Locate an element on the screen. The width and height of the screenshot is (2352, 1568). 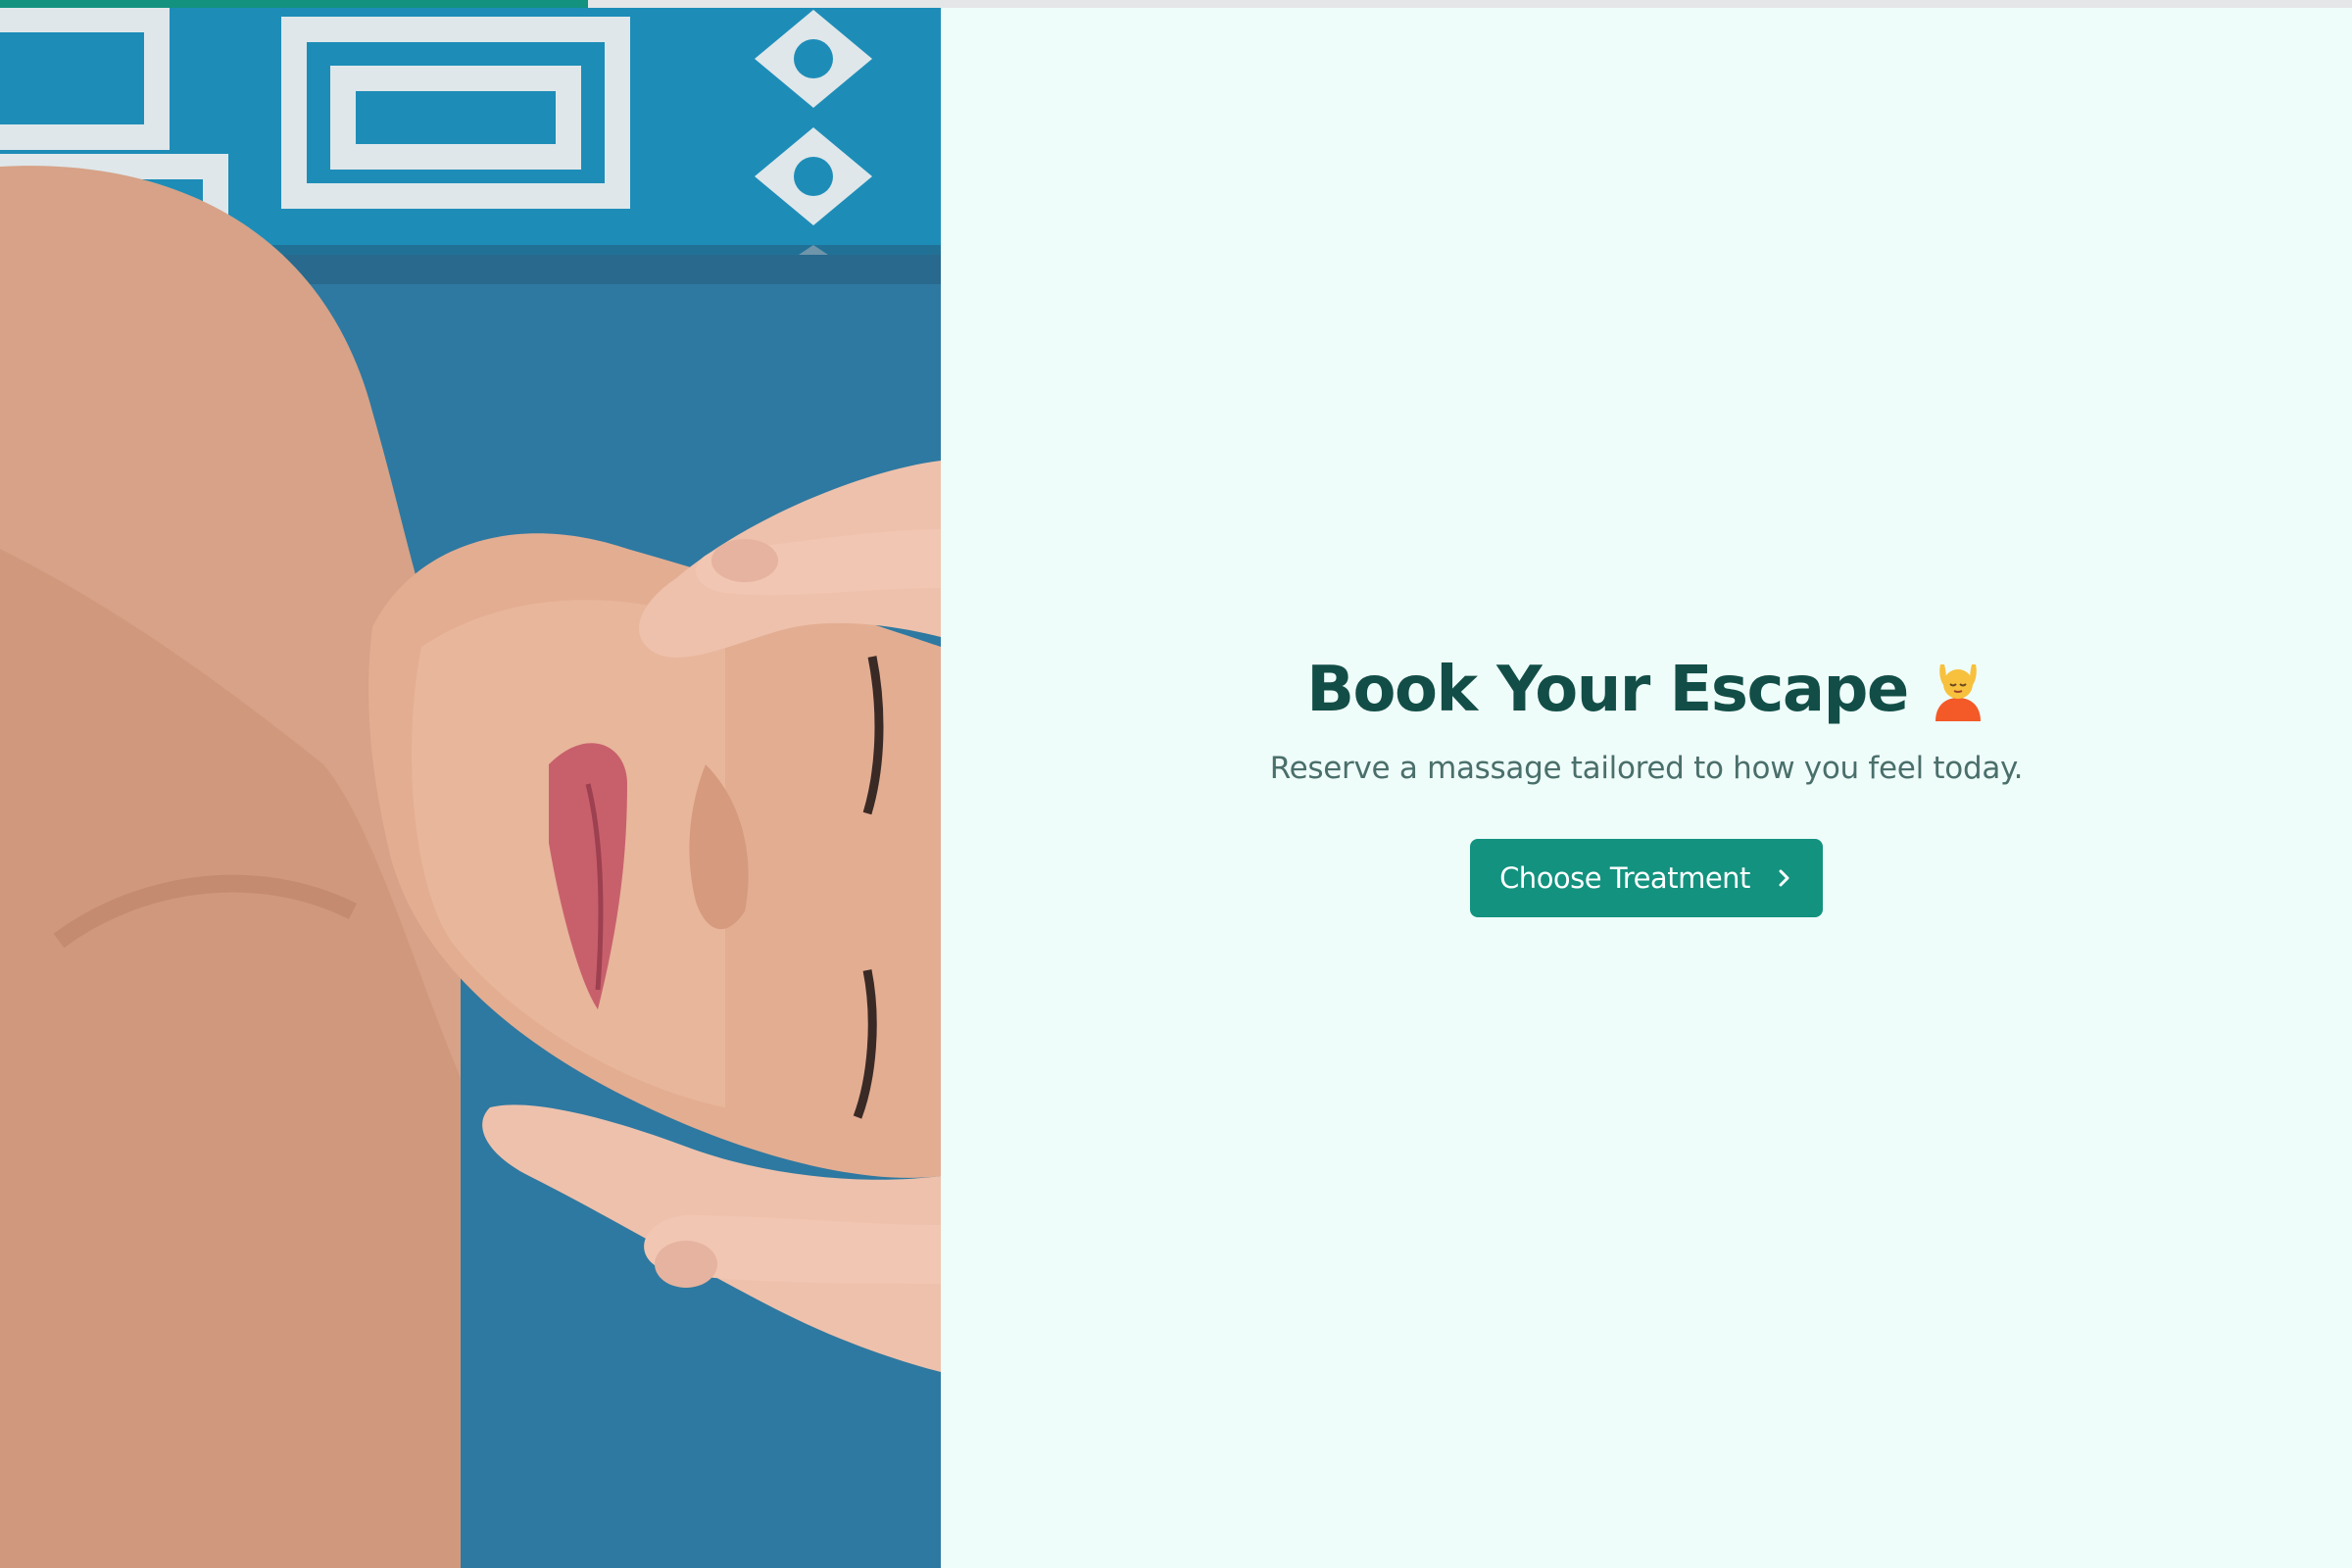
choose-treatment-button: Choose Treatment is located at coordinates (1646, 878).